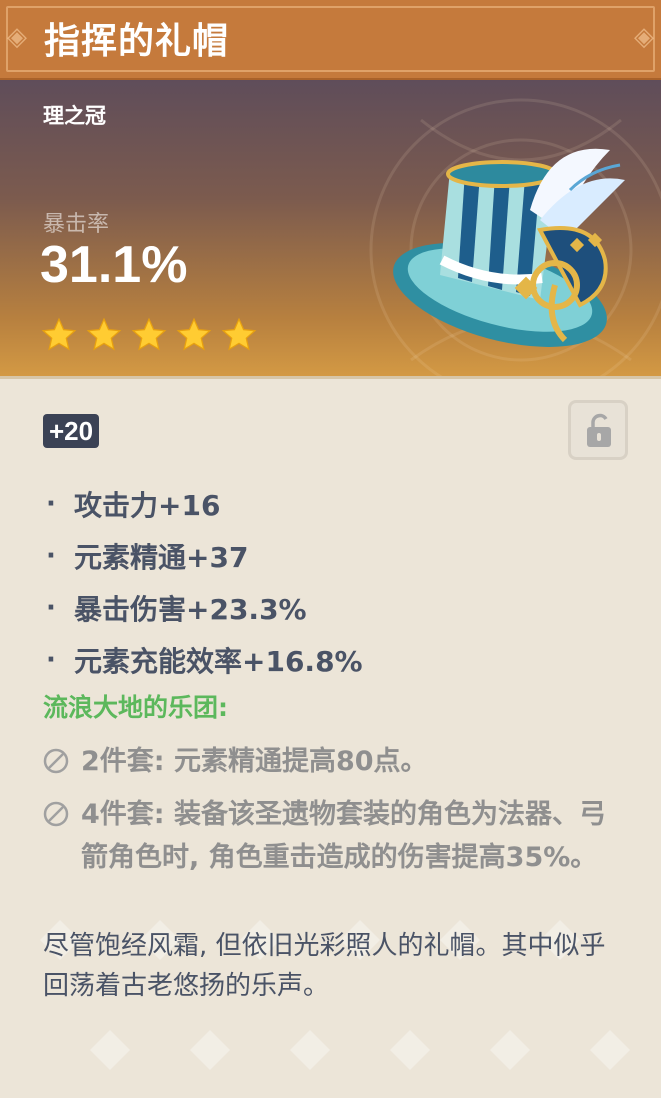 The width and height of the screenshot is (661, 1098). I want to click on set-bonus-2: 2件套: 元素精通提高80点。, so click(327, 761).